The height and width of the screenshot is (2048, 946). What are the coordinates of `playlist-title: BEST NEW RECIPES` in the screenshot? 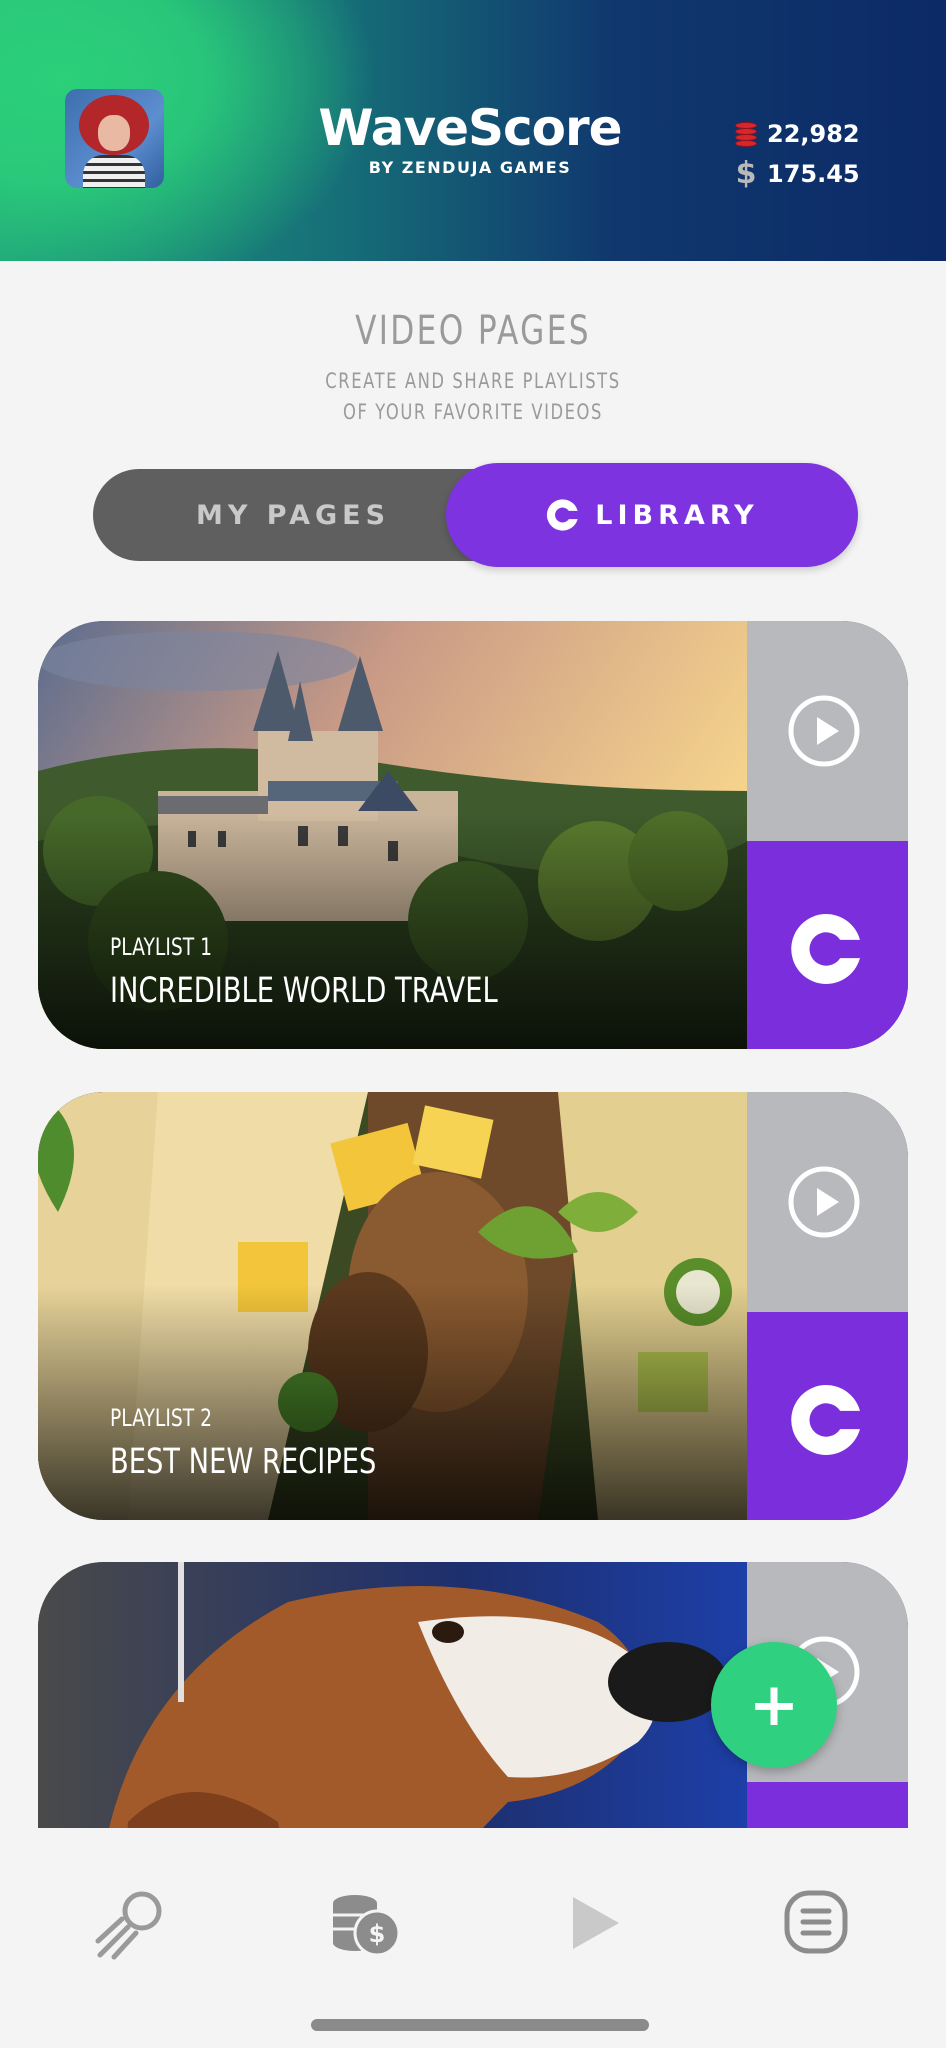 It's located at (243, 1462).